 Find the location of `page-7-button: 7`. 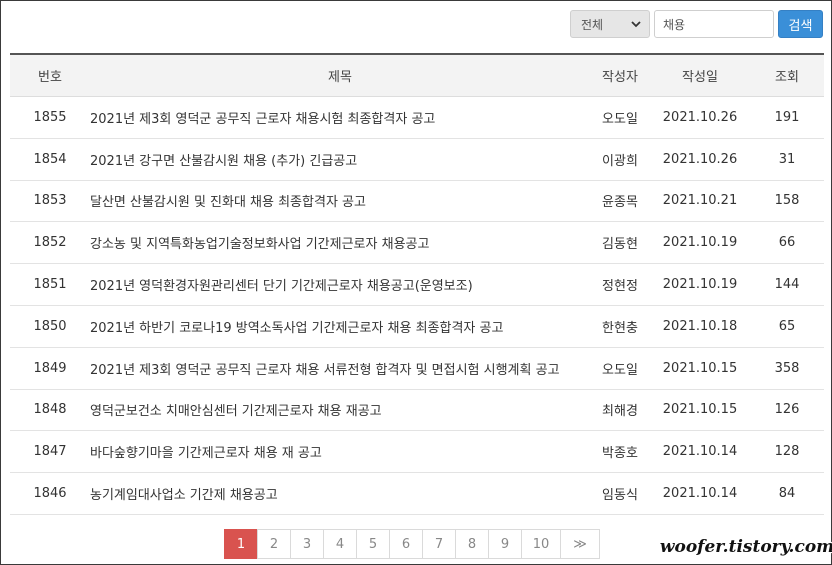

page-7-button: 7 is located at coordinates (439, 544).